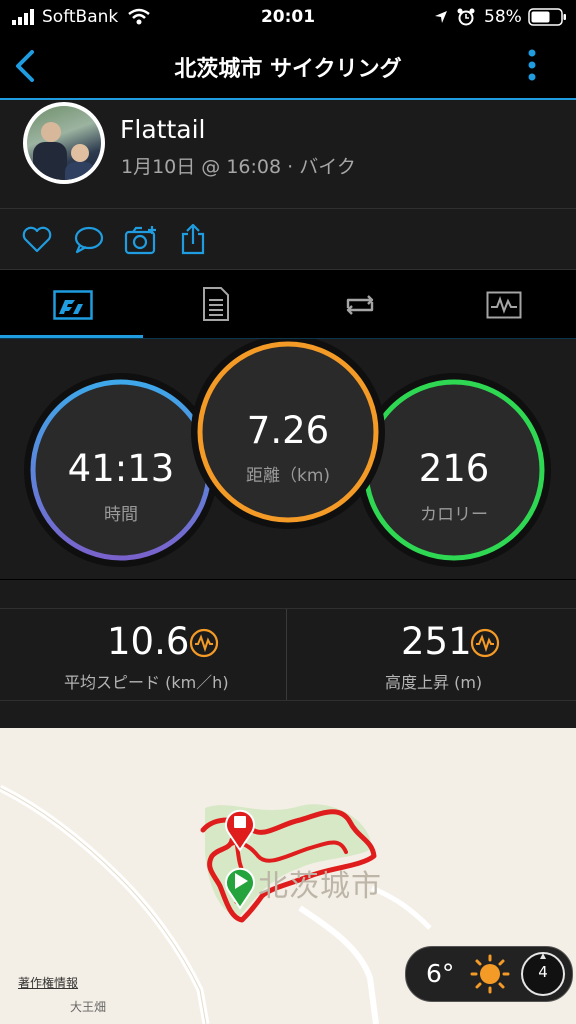  I want to click on avatar-photo, so click(64, 143).